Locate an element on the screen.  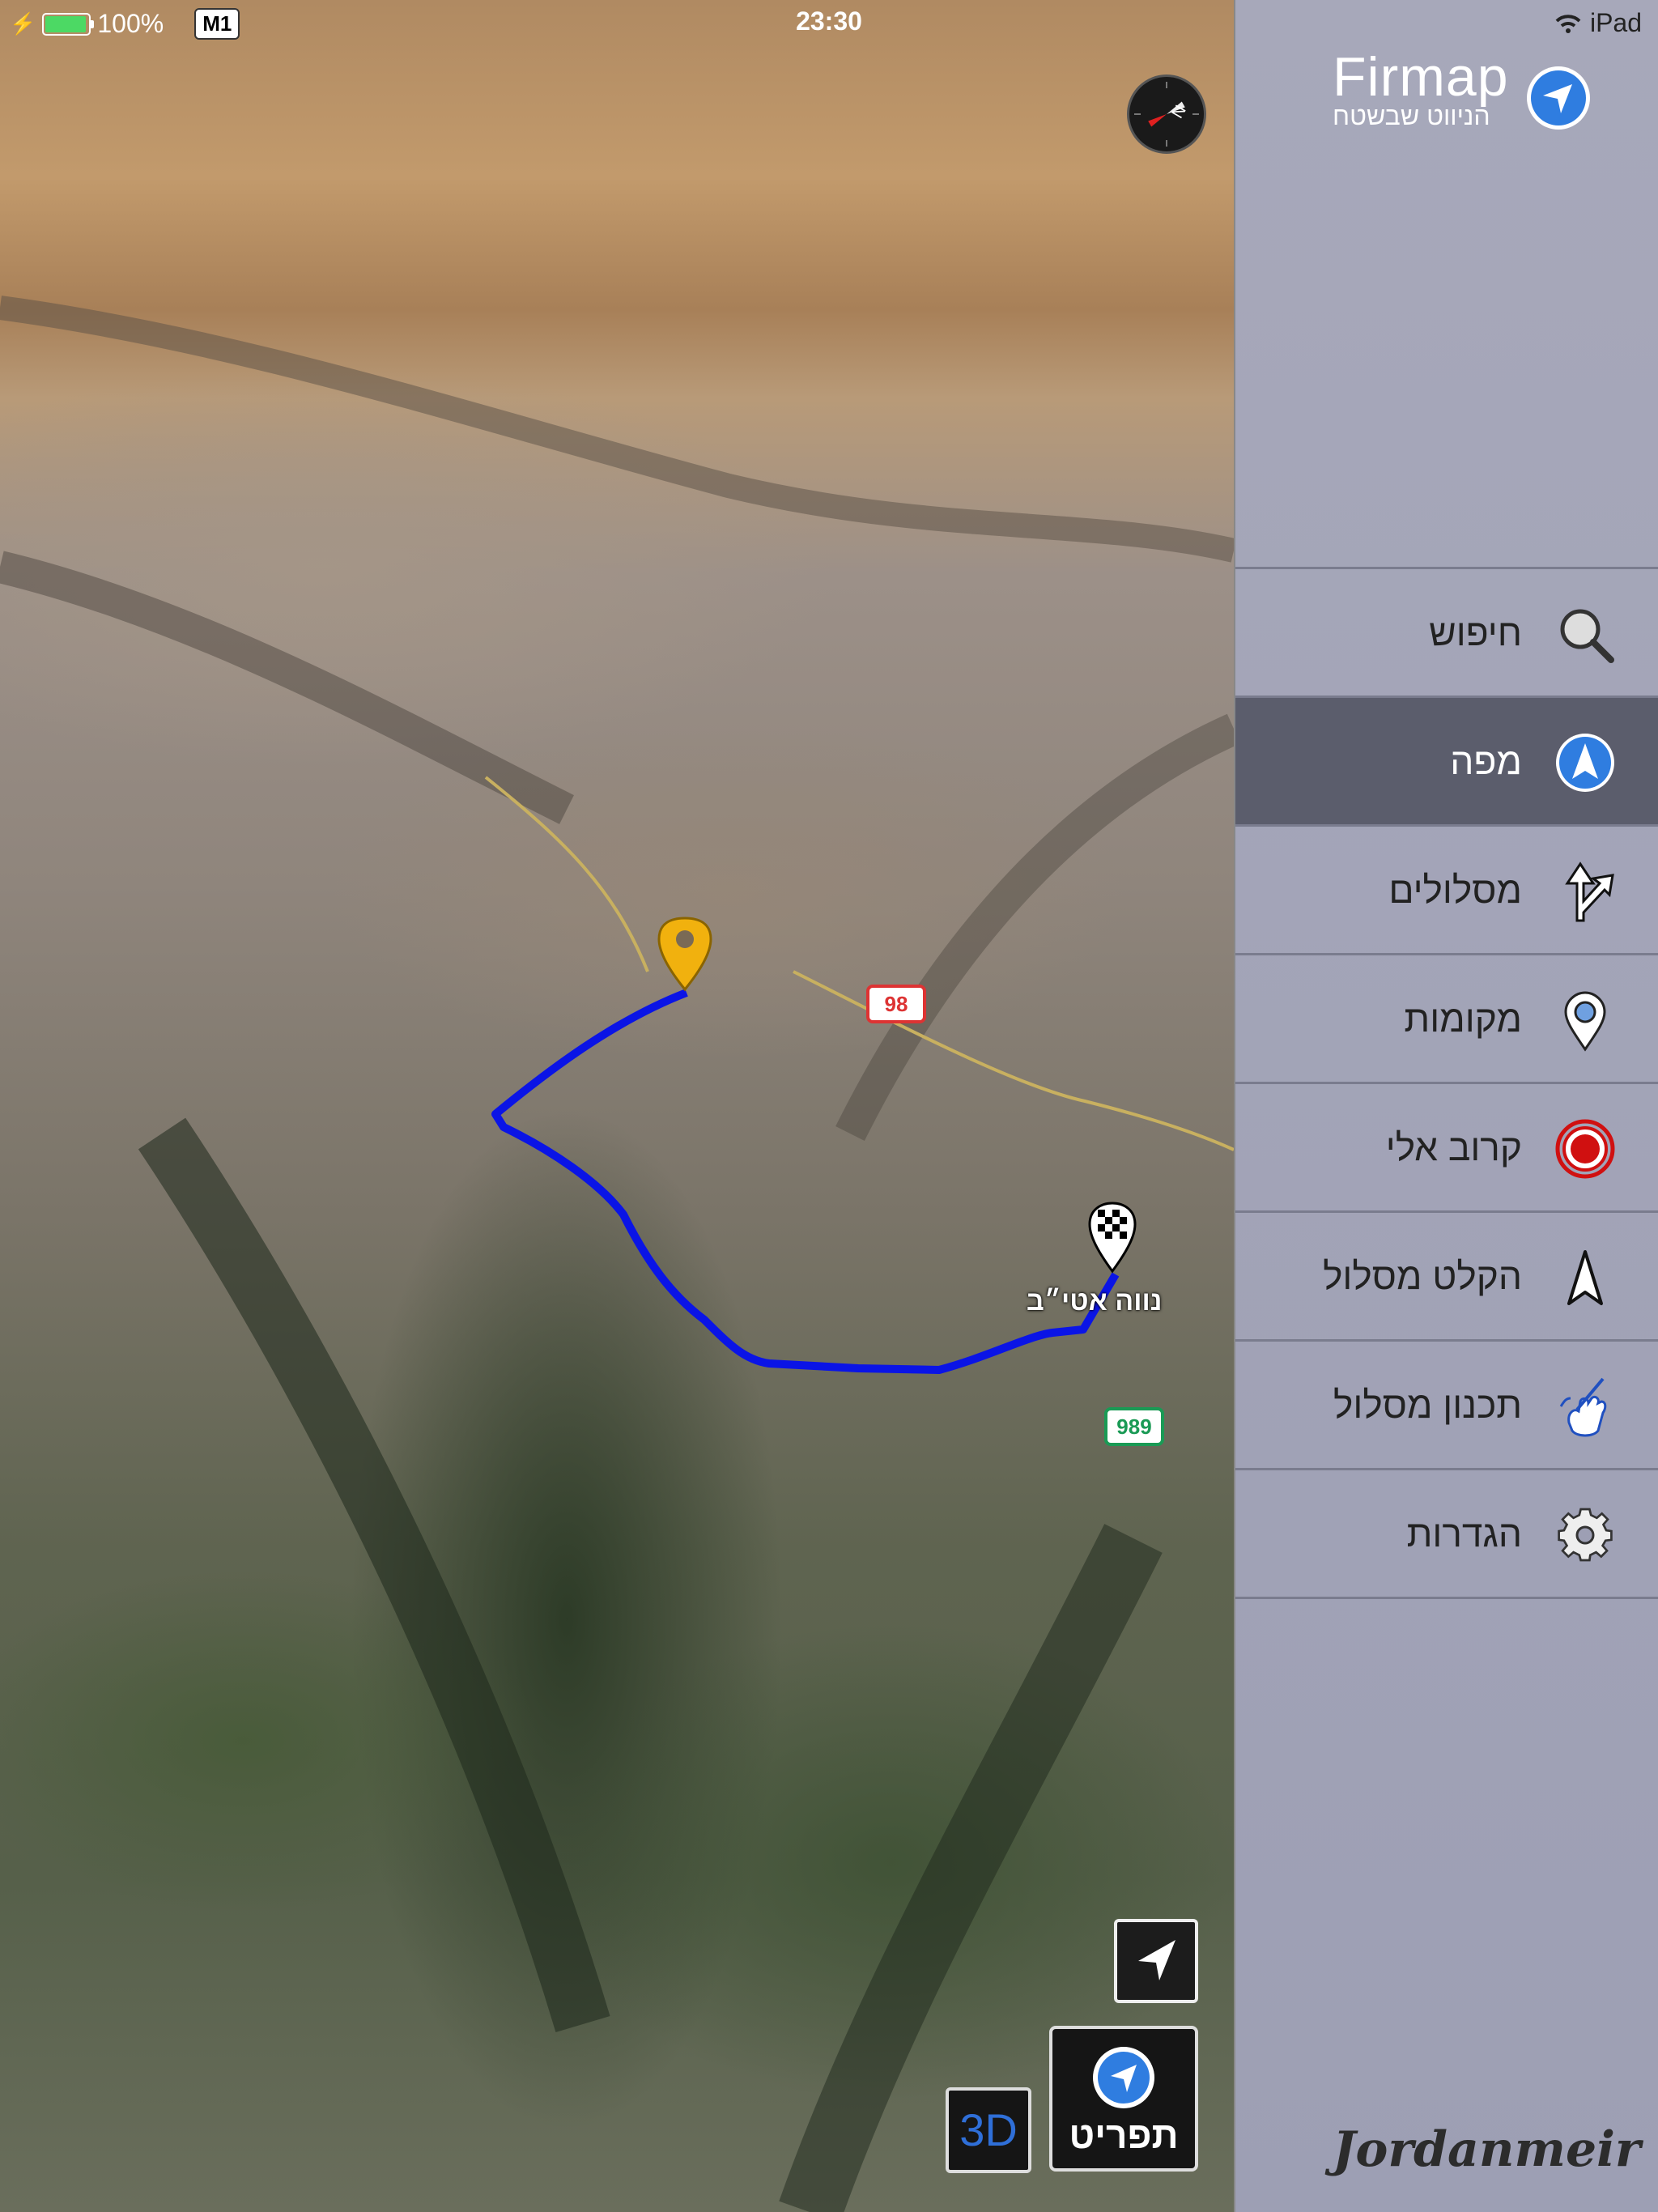
device-name: iPad is located at coordinates (1615, 22).